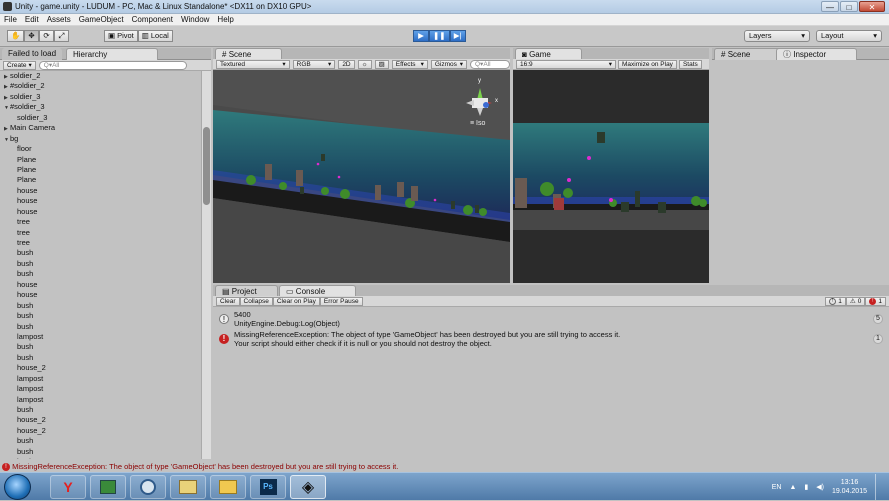 The image size is (889, 501). Describe the element at coordinates (457, 36) in the screenshot. I see `step-button: ▶|` at that location.